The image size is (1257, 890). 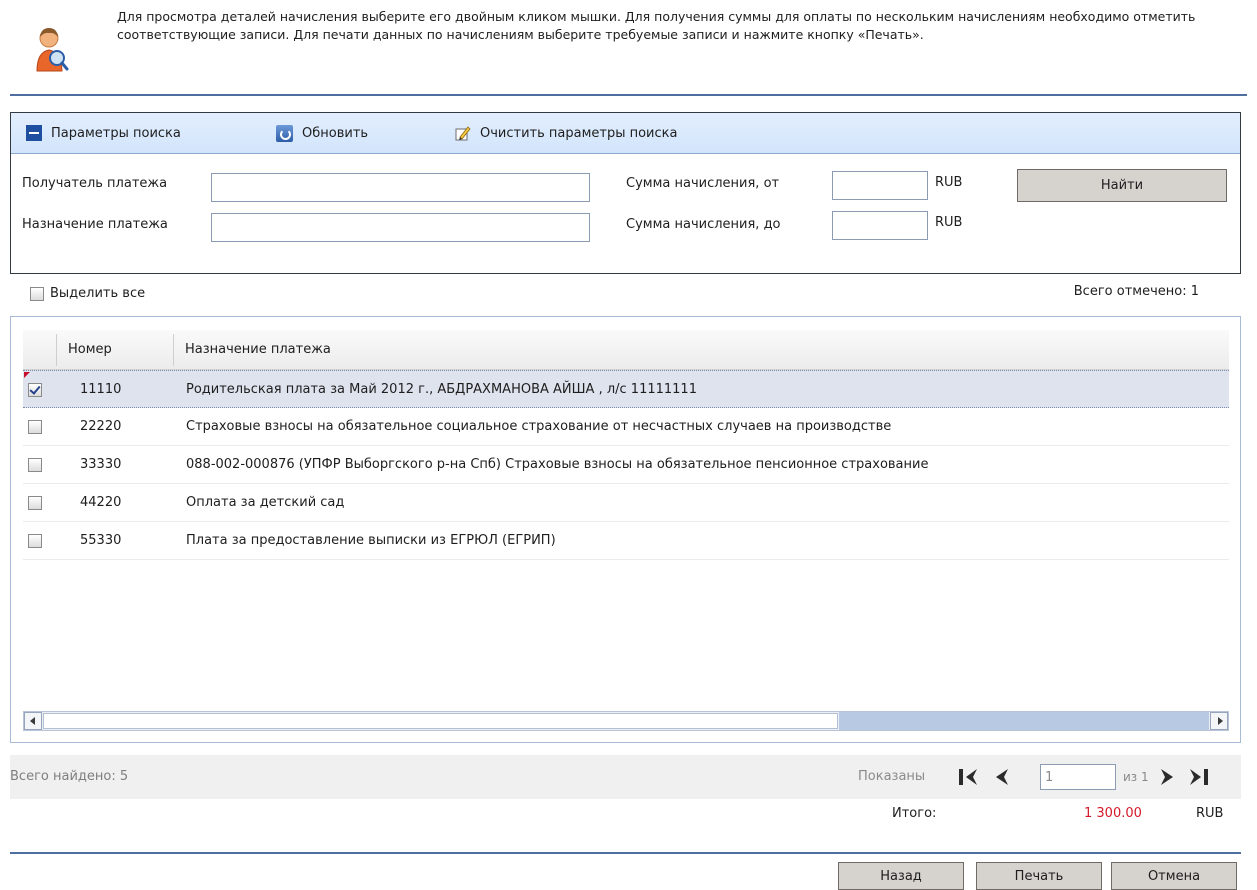 I want to click on marked-total: Всего отмечено: 1, so click(x=1136, y=291).